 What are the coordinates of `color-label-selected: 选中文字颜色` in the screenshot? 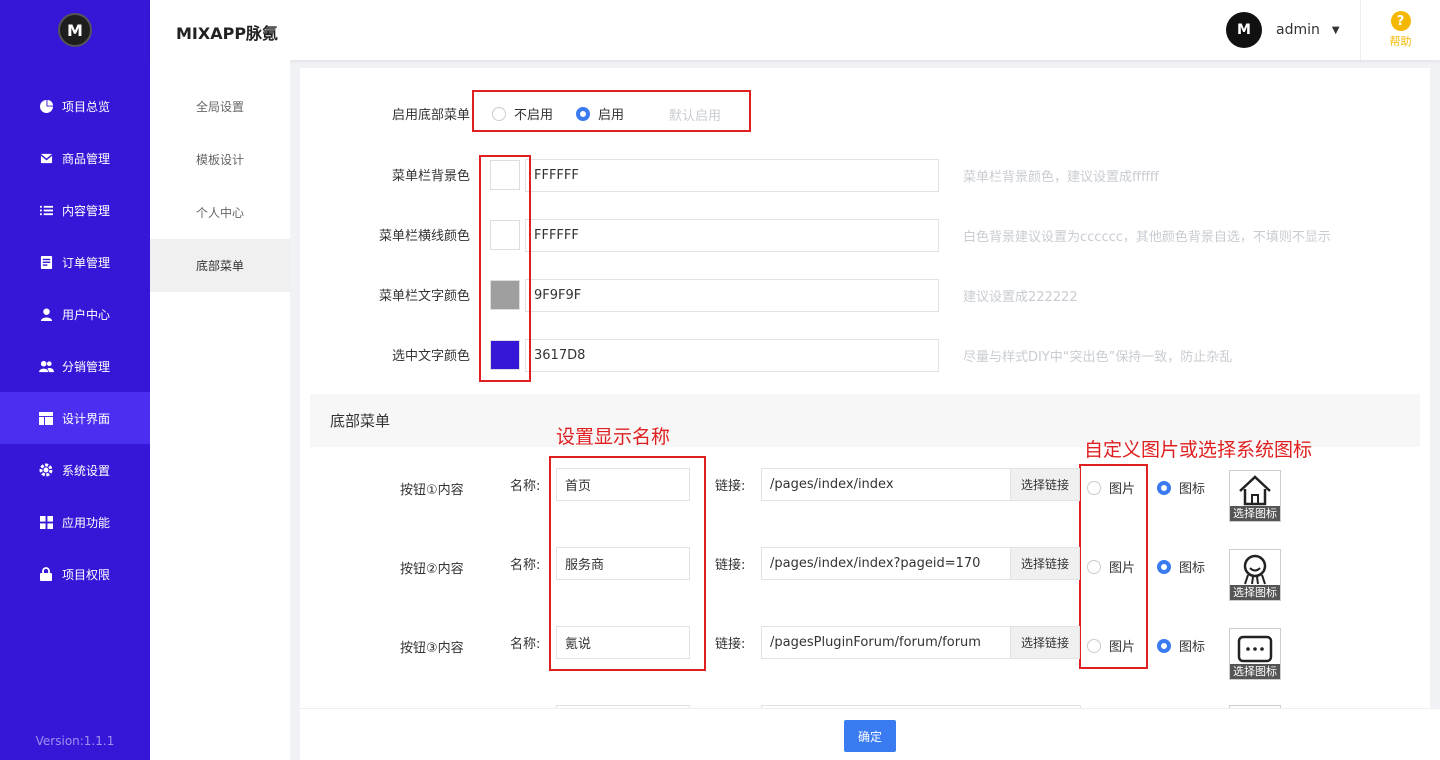 It's located at (430, 356).